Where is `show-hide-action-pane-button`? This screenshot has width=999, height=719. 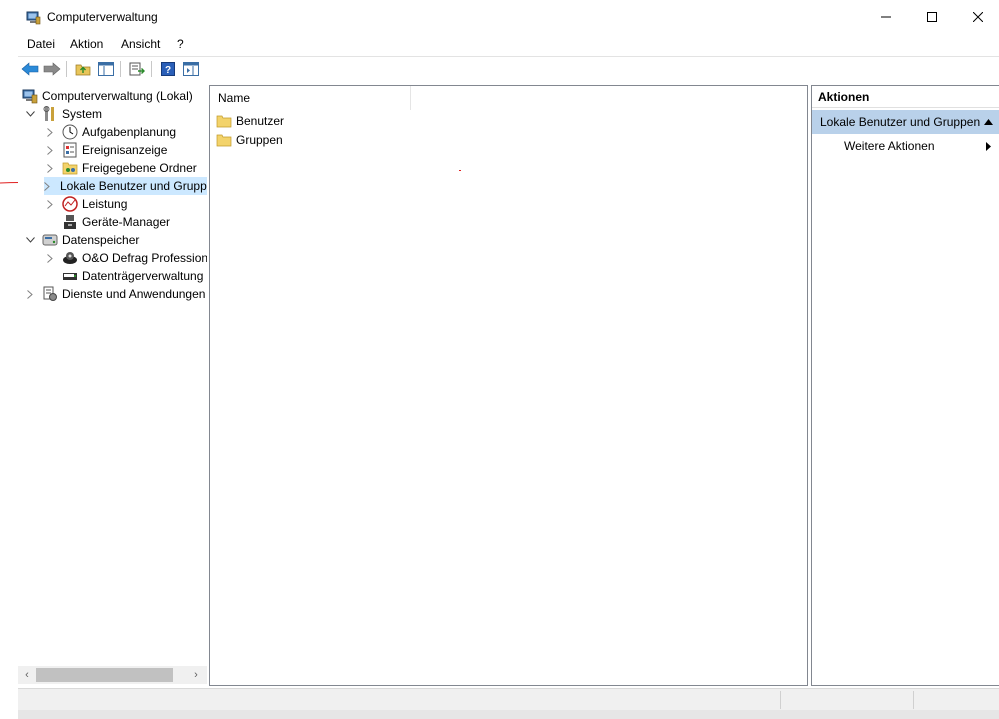
show-hide-action-pane-button is located at coordinates (191, 69).